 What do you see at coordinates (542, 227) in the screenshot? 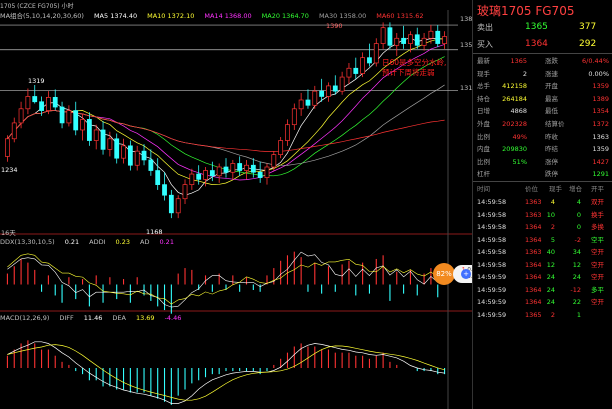
I see `trade-row: 14:59:58 1364 2 0 多换` at bounding box center [542, 227].